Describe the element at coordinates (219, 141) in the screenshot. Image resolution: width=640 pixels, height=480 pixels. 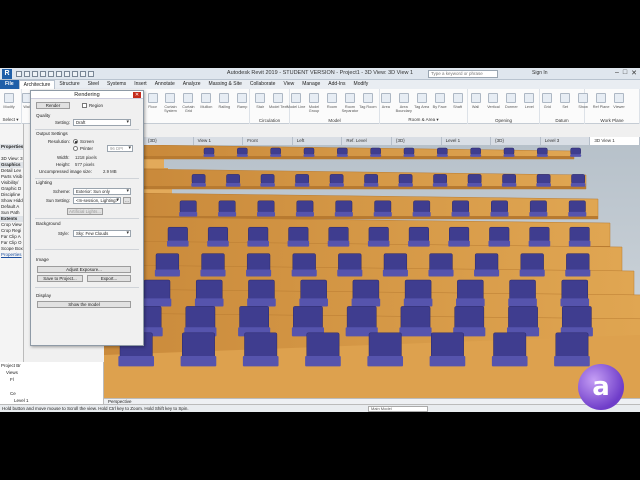
I see `view-tab-view-1: View 1` at that location.